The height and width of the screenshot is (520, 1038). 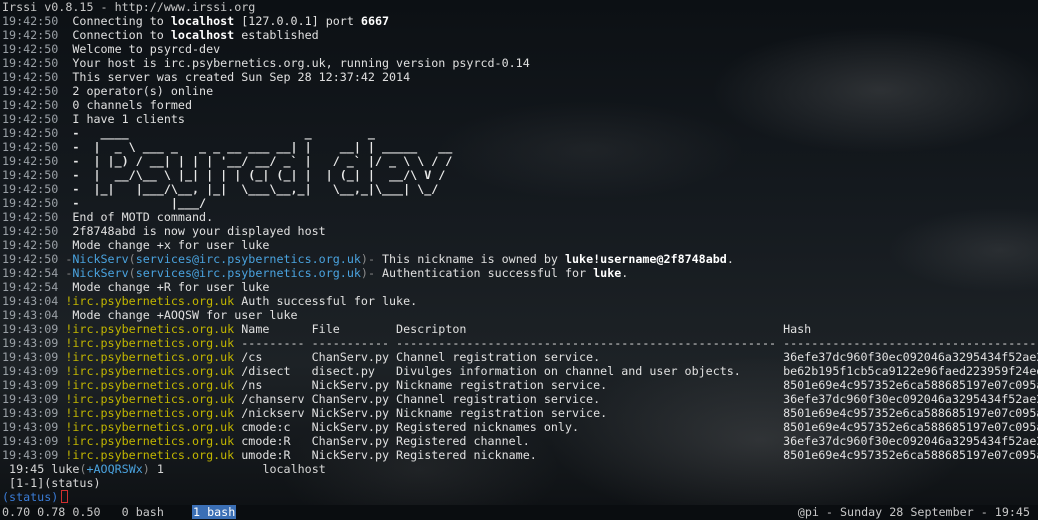 I want to click on message-text: I have 1 clients, so click(x=121, y=119).